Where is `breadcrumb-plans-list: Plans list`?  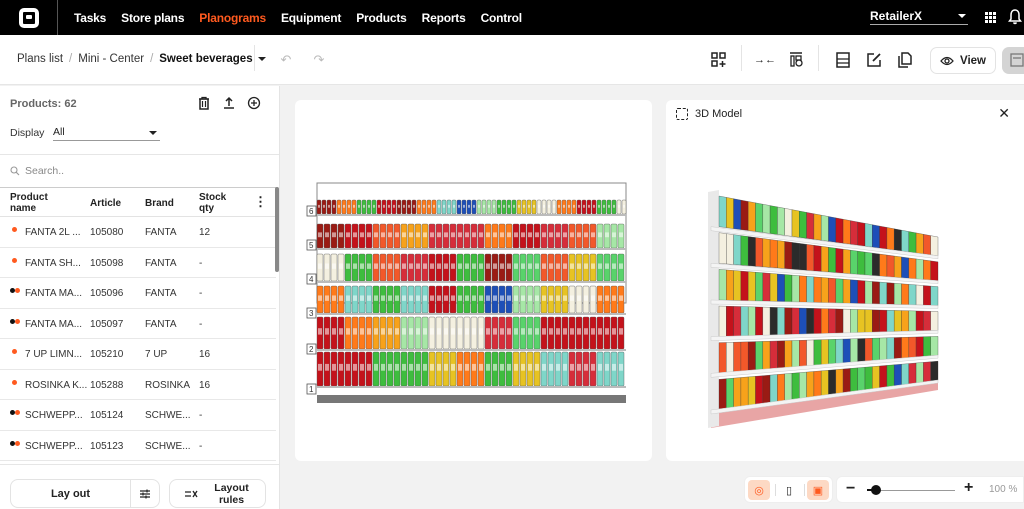
breadcrumb-plans-list: Plans list is located at coordinates (40, 59).